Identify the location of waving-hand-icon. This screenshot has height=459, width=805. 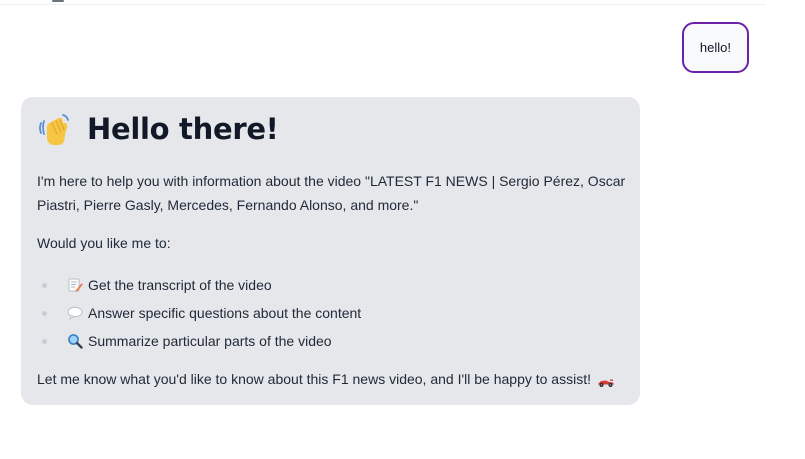
(55, 129).